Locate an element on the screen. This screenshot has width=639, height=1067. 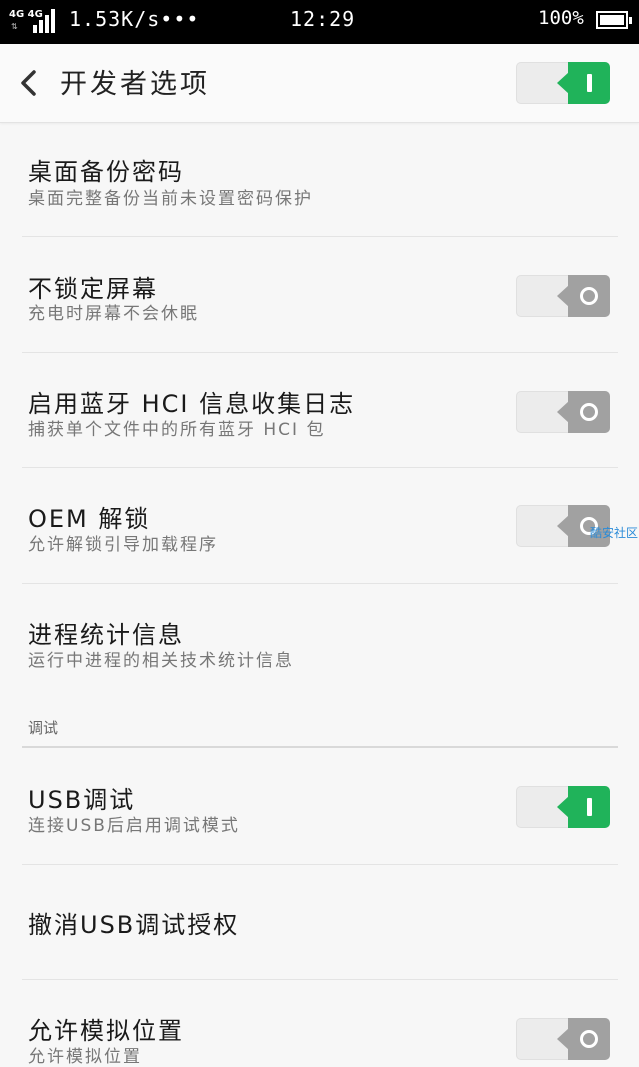
stay-awake-toggle is located at coordinates (563, 296).